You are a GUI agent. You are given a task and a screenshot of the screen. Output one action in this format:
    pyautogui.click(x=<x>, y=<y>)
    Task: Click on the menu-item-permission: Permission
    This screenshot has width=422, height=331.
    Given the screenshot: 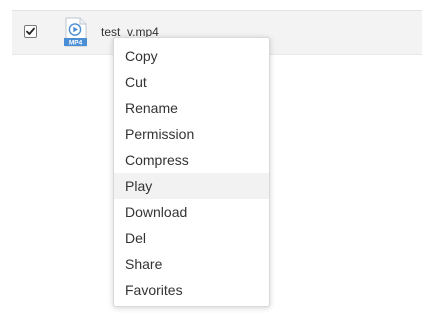 What is the action you would take?
    pyautogui.click(x=191, y=134)
    